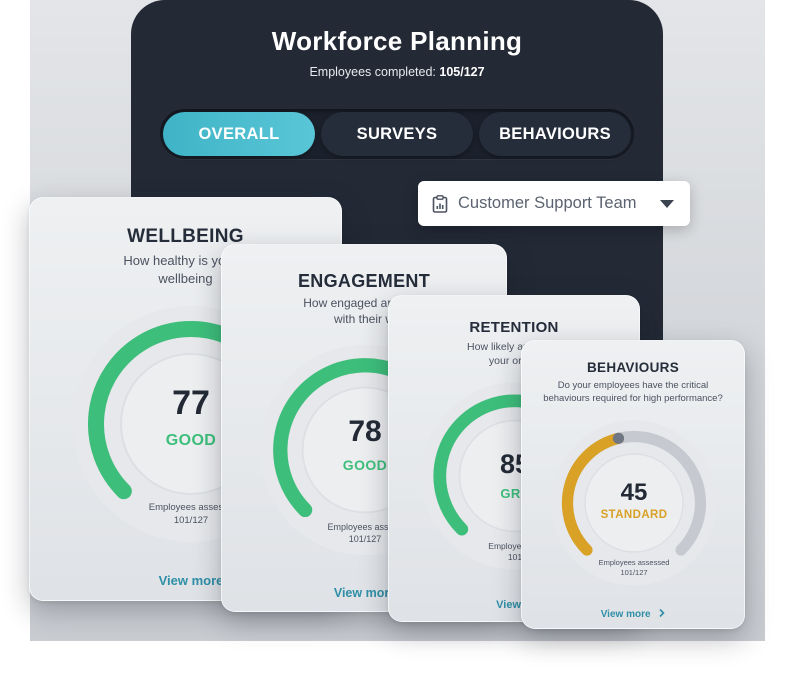  What do you see at coordinates (625, 614) in the screenshot?
I see `view-more-label: View more` at bounding box center [625, 614].